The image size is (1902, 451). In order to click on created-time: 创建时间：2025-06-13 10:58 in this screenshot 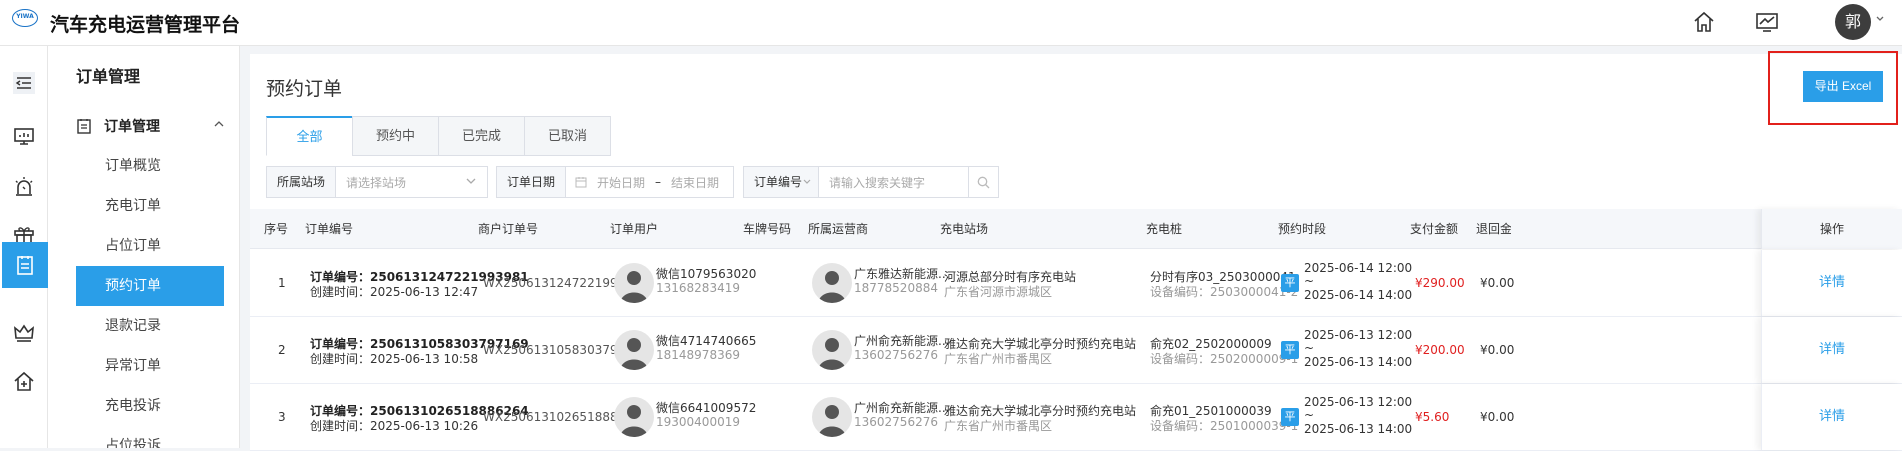, I will do `click(394, 359)`.